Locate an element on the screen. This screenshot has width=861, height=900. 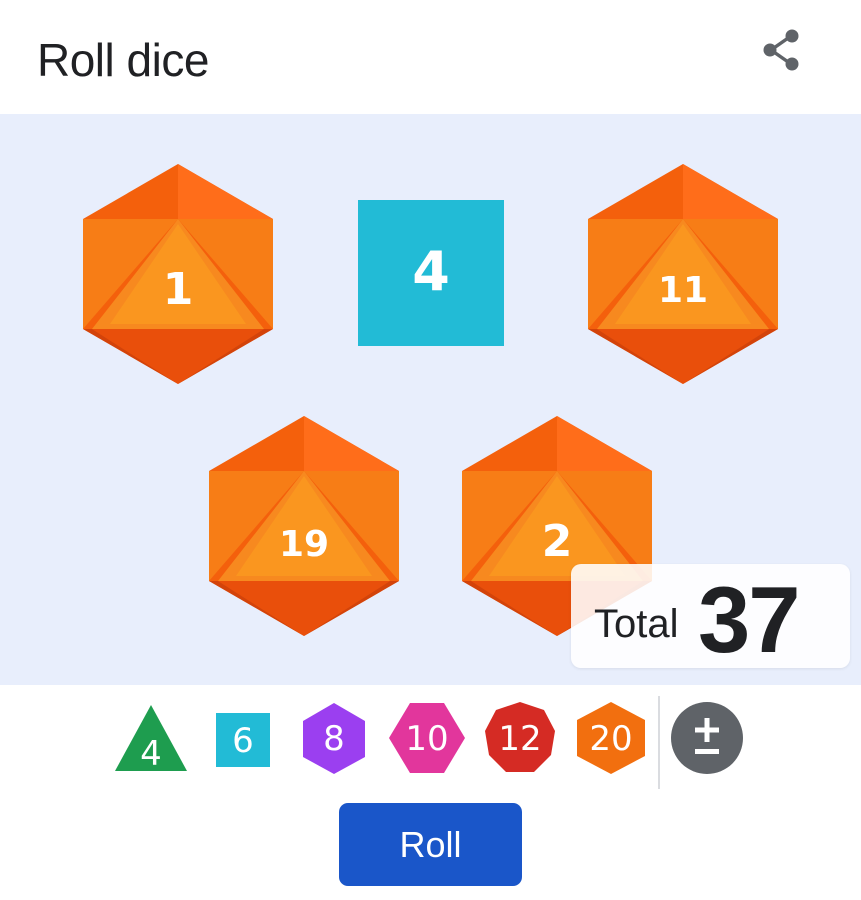
die-value: 2 is located at coordinates (557, 541).